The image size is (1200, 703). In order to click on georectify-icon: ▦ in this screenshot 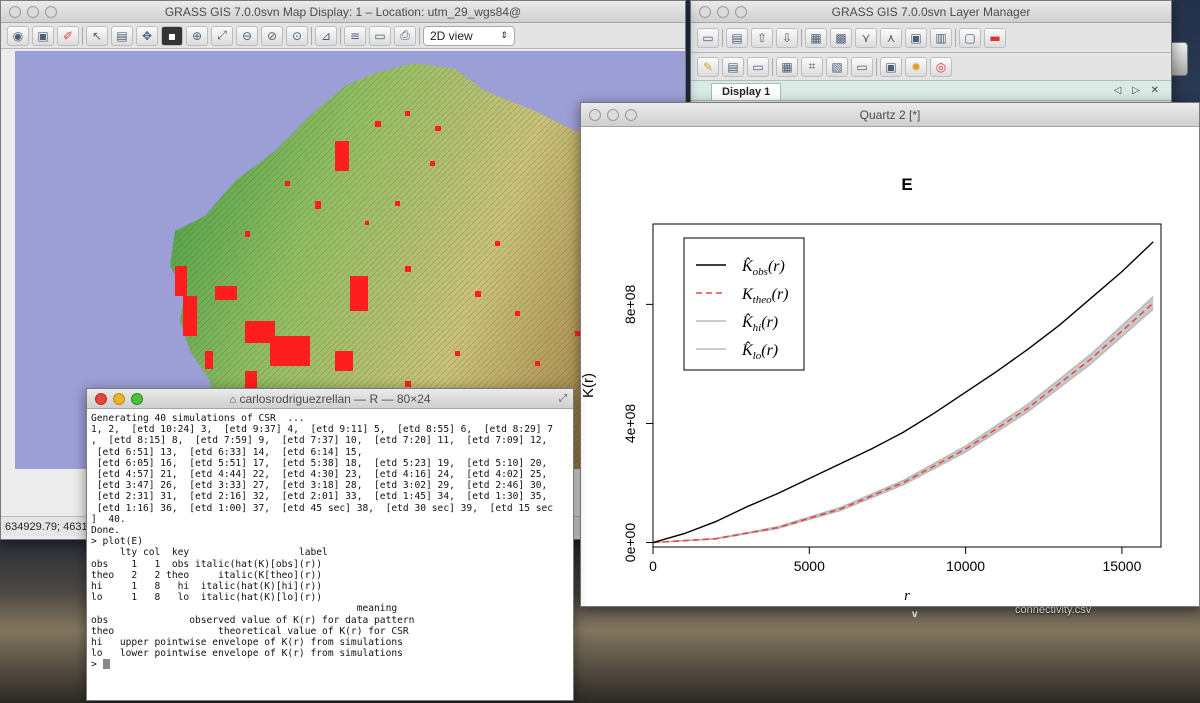, I will do `click(787, 66)`.